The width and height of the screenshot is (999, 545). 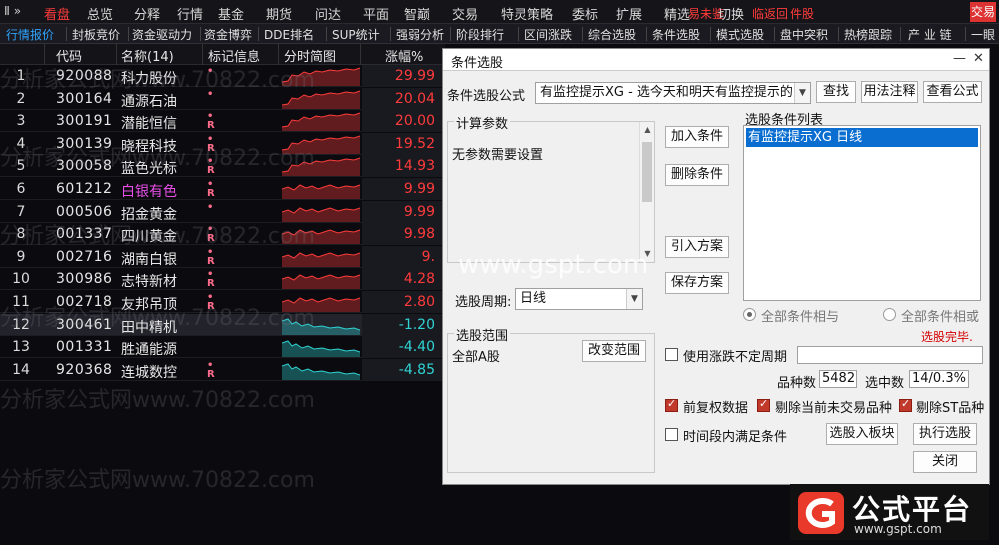 I want to click on params-scrollbar: ▲ ▼, so click(x=646, y=192).